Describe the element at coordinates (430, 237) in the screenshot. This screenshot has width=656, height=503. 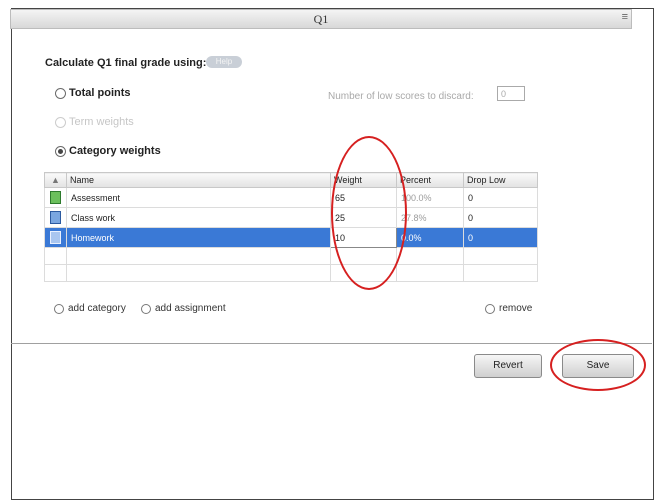
I see `row-percent: 0.0%` at that location.